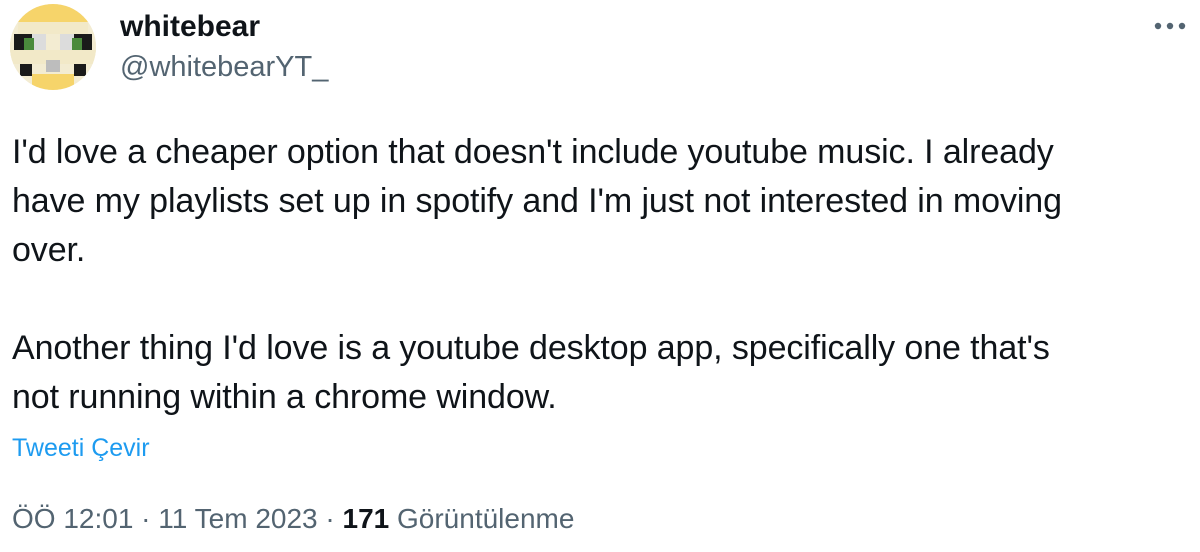 The width and height of the screenshot is (1200, 552). I want to click on author-display-name: whitebear, so click(190, 27).